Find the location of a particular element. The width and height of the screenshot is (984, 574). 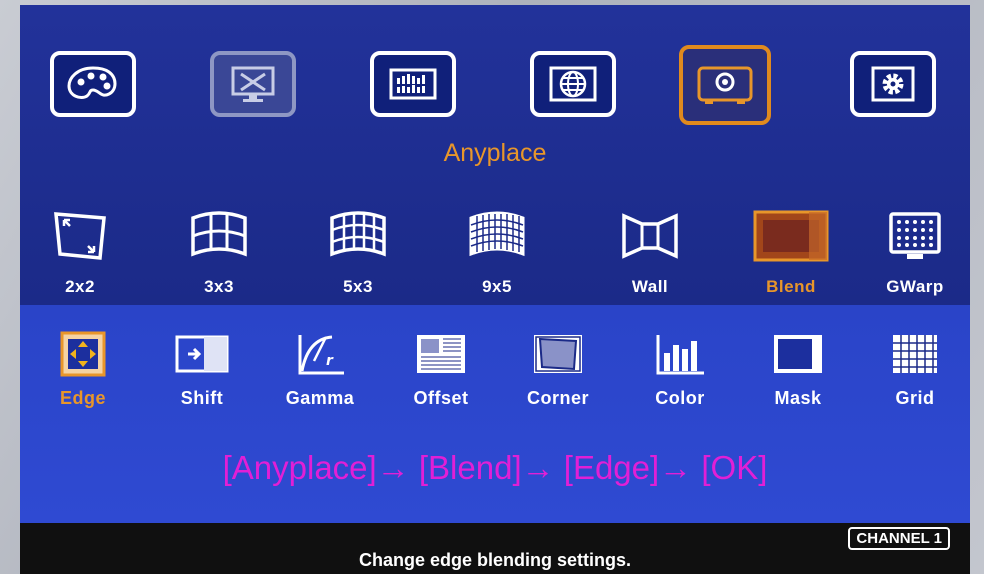

mode-5x3: 5x3 is located at coordinates (358, 251).